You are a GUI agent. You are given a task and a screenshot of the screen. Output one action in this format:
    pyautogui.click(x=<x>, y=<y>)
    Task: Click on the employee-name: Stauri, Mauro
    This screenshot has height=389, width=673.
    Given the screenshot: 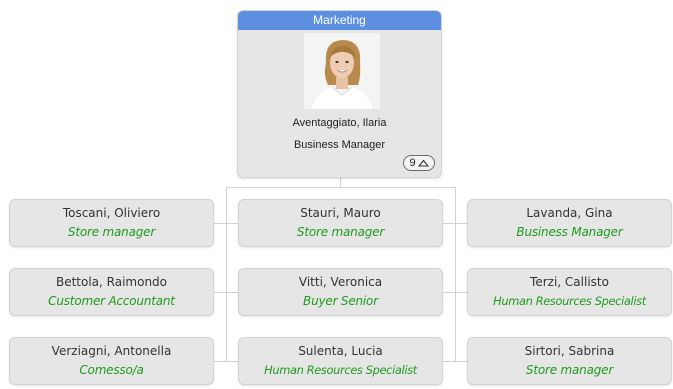 What is the action you would take?
    pyautogui.click(x=340, y=213)
    